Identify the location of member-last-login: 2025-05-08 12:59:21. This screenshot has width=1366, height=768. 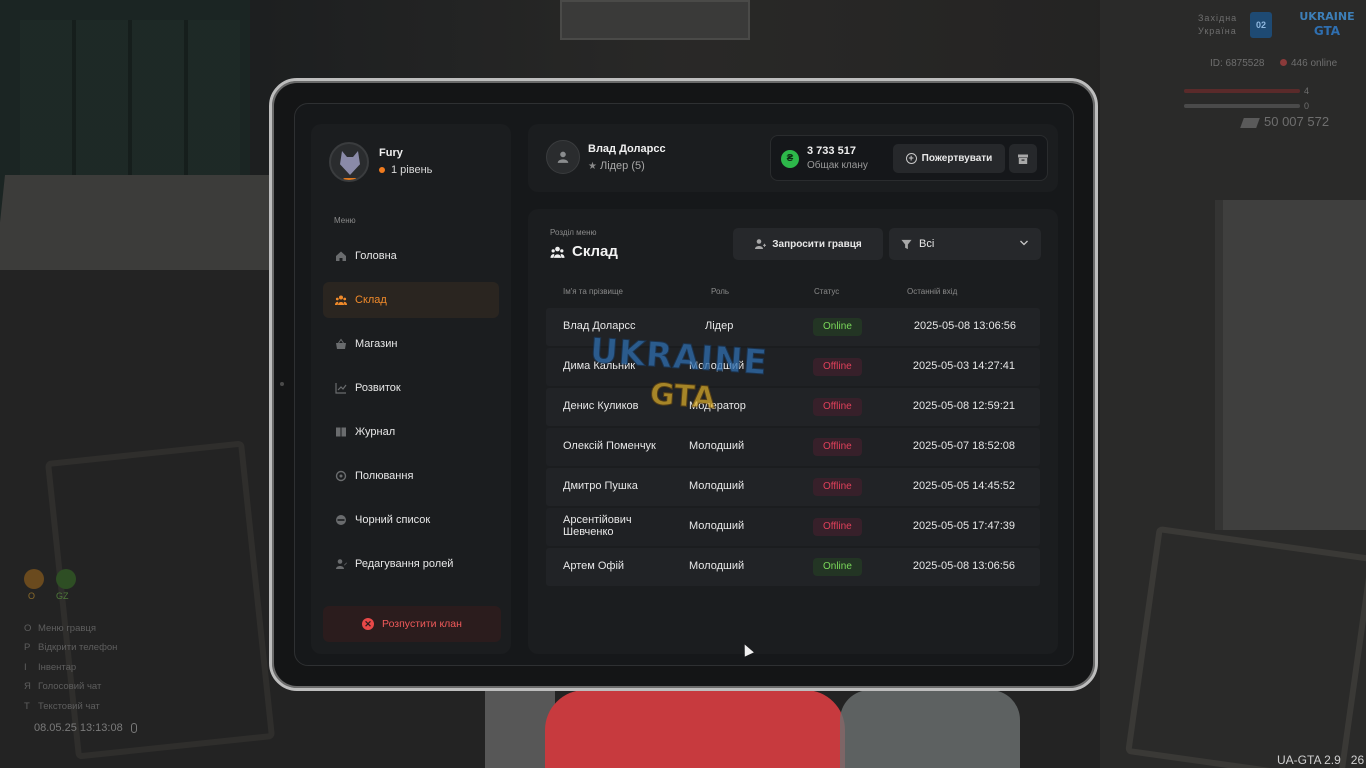
(963, 406).